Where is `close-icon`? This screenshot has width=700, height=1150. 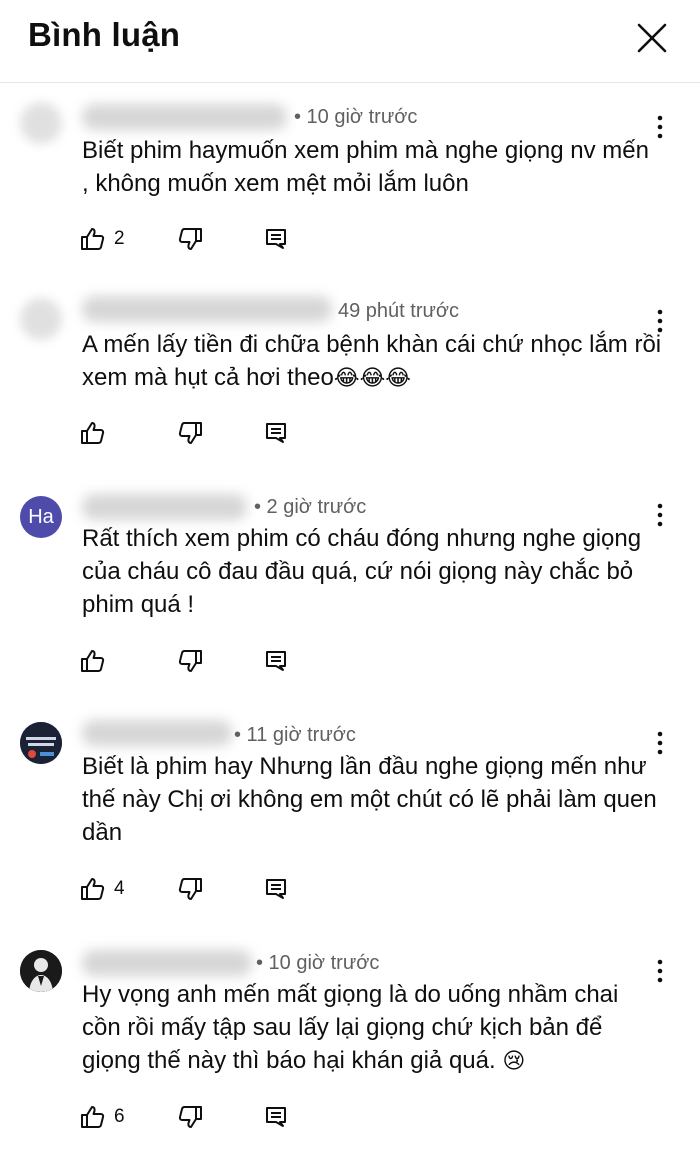
close-icon is located at coordinates (652, 38).